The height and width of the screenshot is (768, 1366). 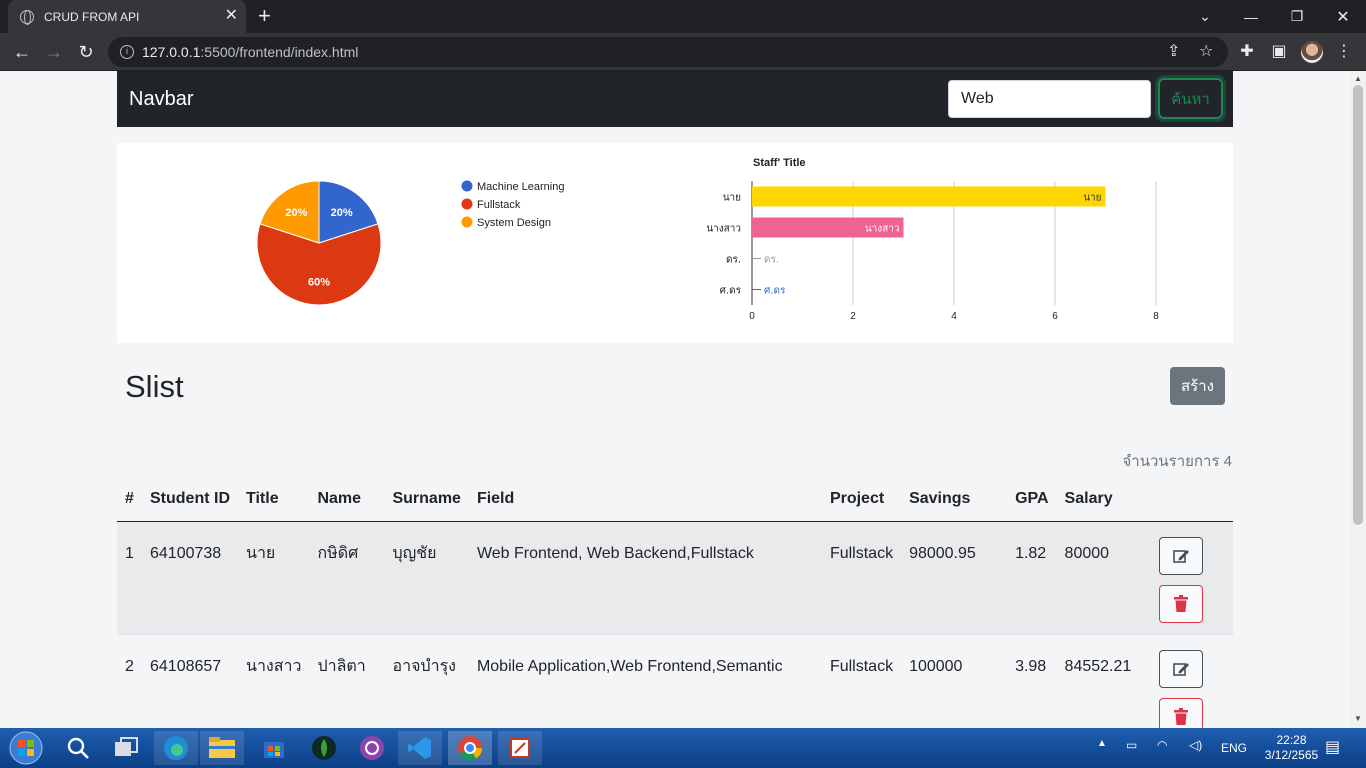 What do you see at coordinates (1251, 16) in the screenshot?
I see `minimize-button: —` at bounding box center [1251, 16].